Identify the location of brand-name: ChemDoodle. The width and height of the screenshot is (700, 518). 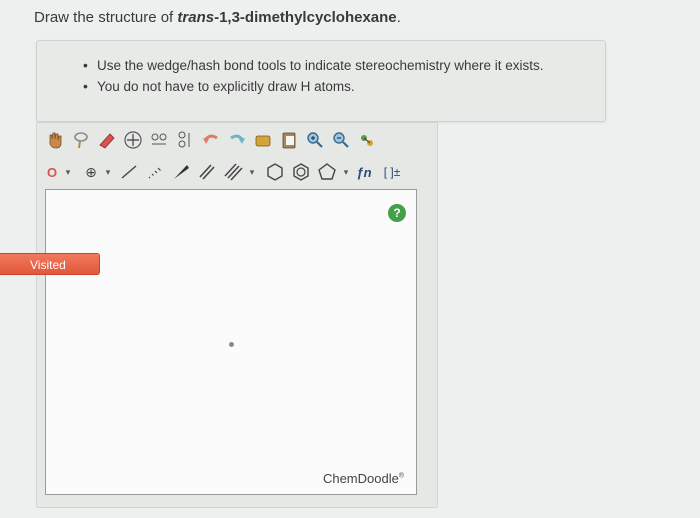
(360, 478).